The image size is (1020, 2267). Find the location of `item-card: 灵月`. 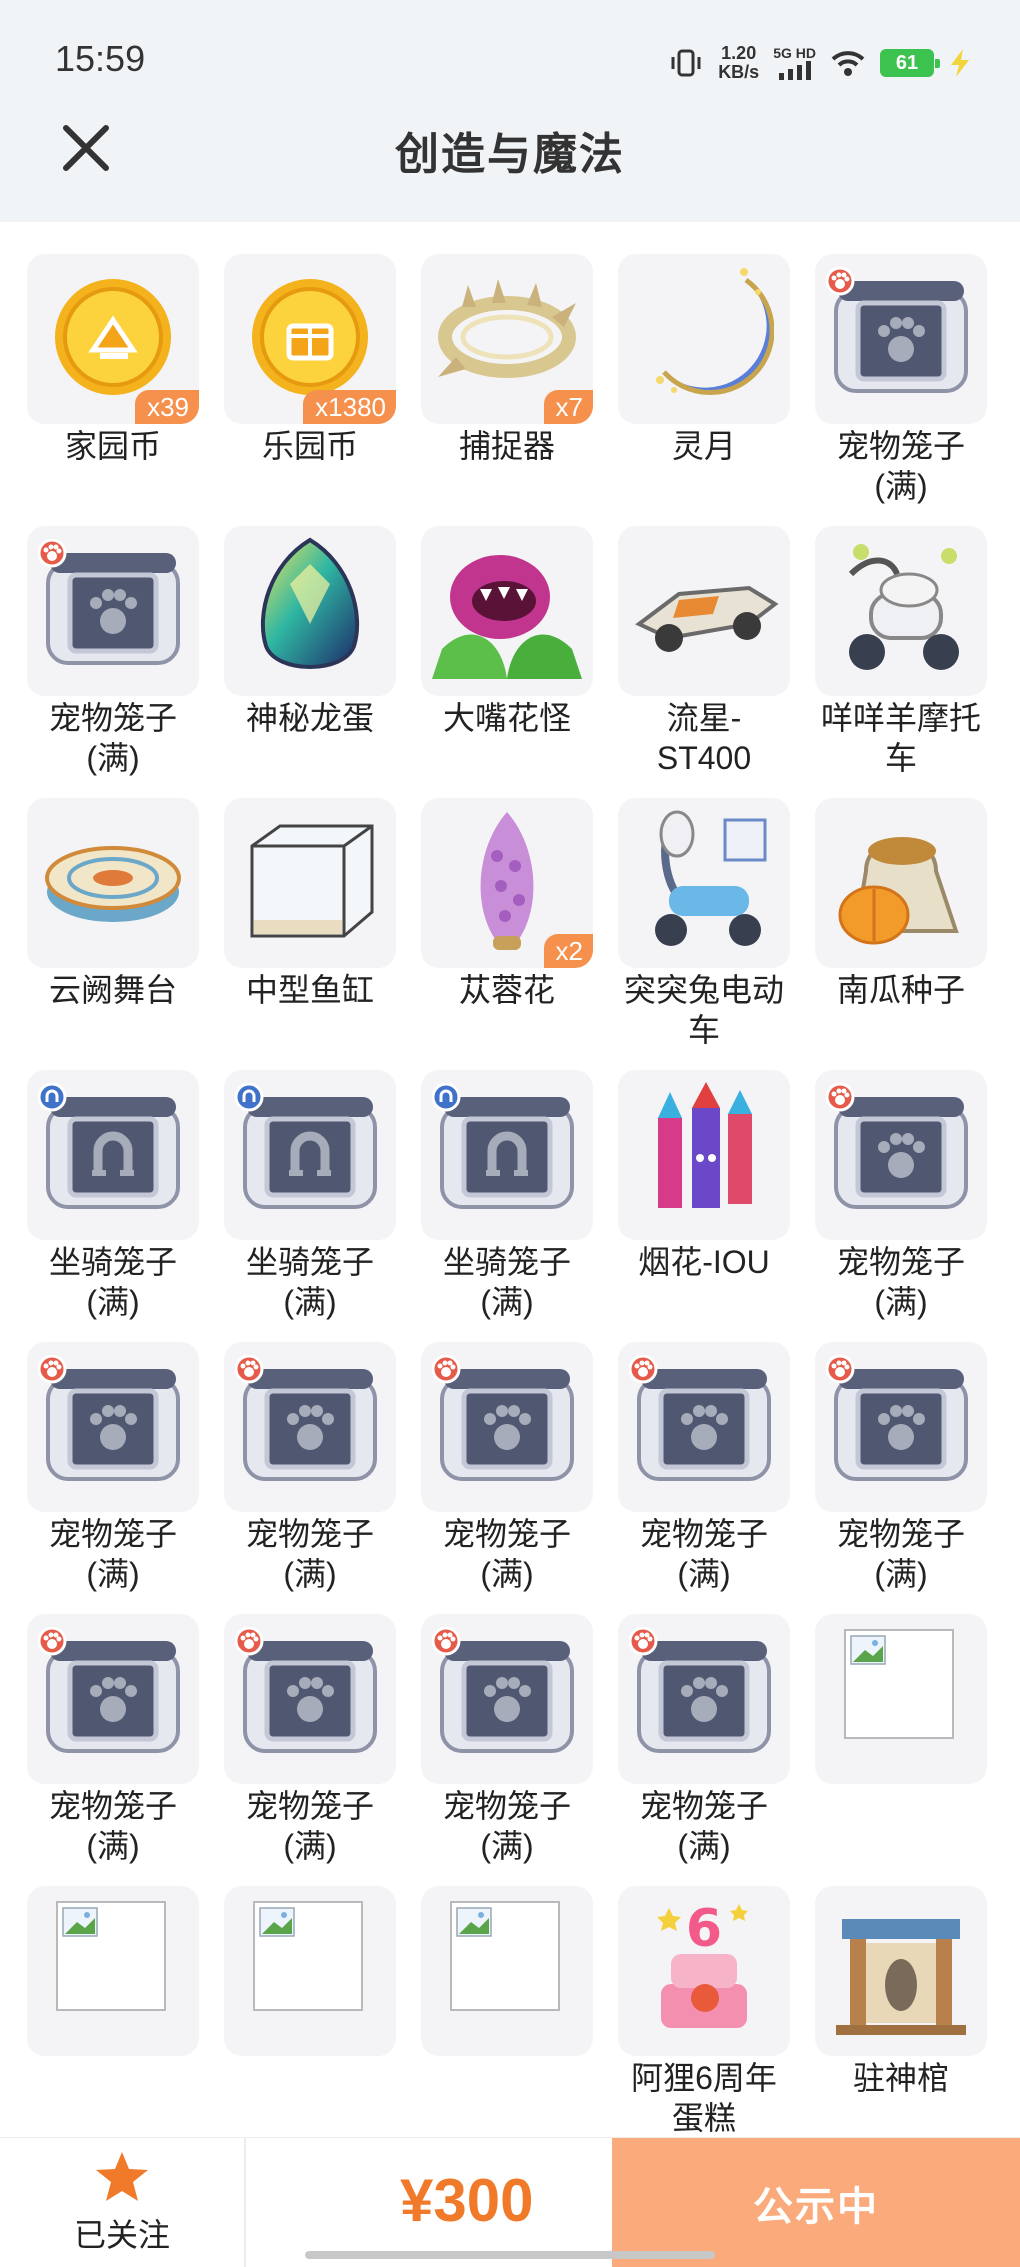

item-card: 灵月 is located at coordinates (704, 360).